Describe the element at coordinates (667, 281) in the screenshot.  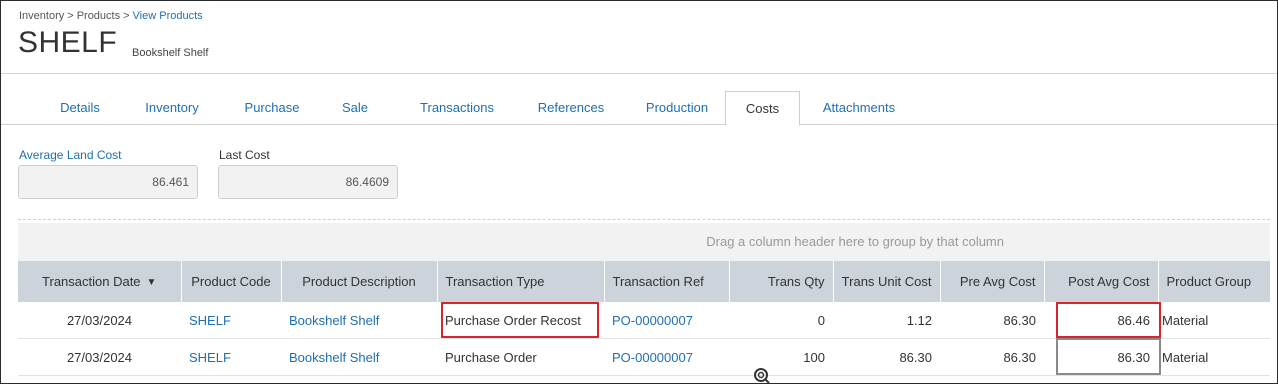
I see `column-header-transaction-ref: Transaction Ref` at that location.